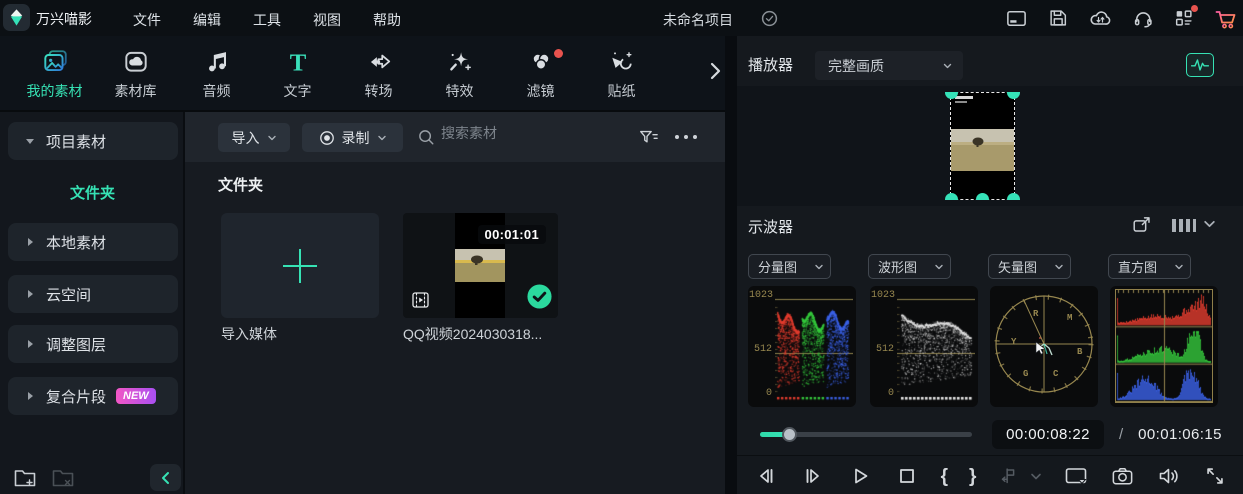  Describe the element at coordinates (35, 141) in the screenshot. I see `caret-down-icon` at that location.